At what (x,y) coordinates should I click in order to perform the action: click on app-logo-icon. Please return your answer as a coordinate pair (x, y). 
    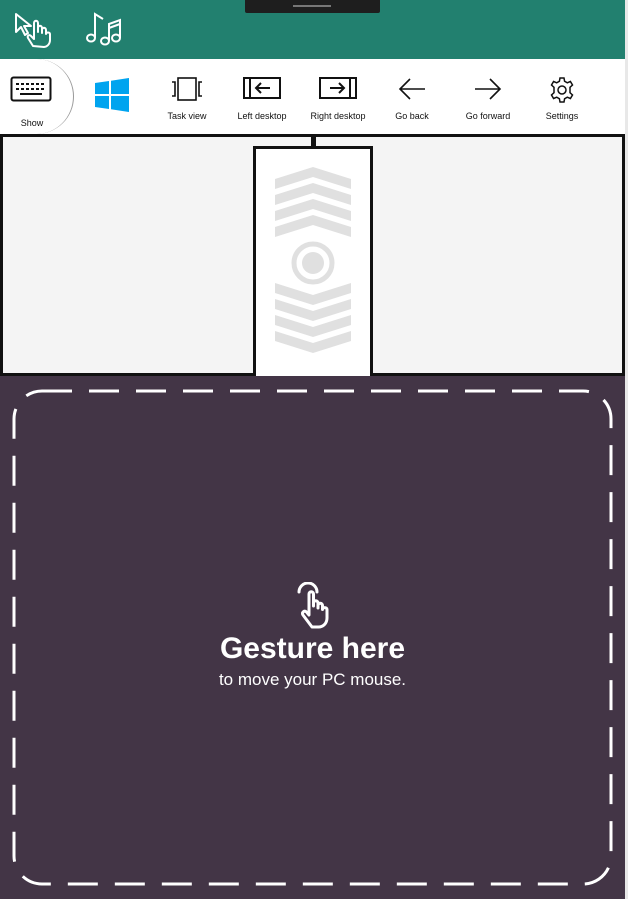
    Looking at the image, I should click on (313, 260).